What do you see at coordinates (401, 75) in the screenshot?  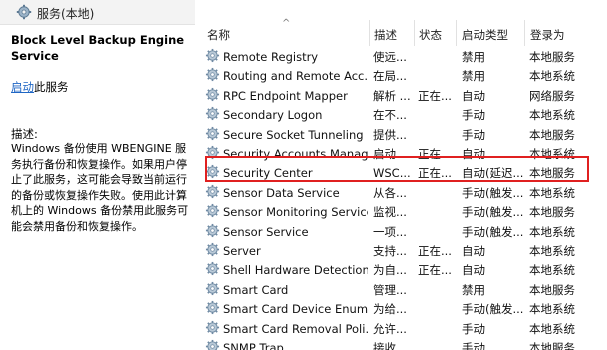 I see `service-row: Routing and Remote Acc... 在局... 禁用 本地系统` at bounding box center [401, 75].